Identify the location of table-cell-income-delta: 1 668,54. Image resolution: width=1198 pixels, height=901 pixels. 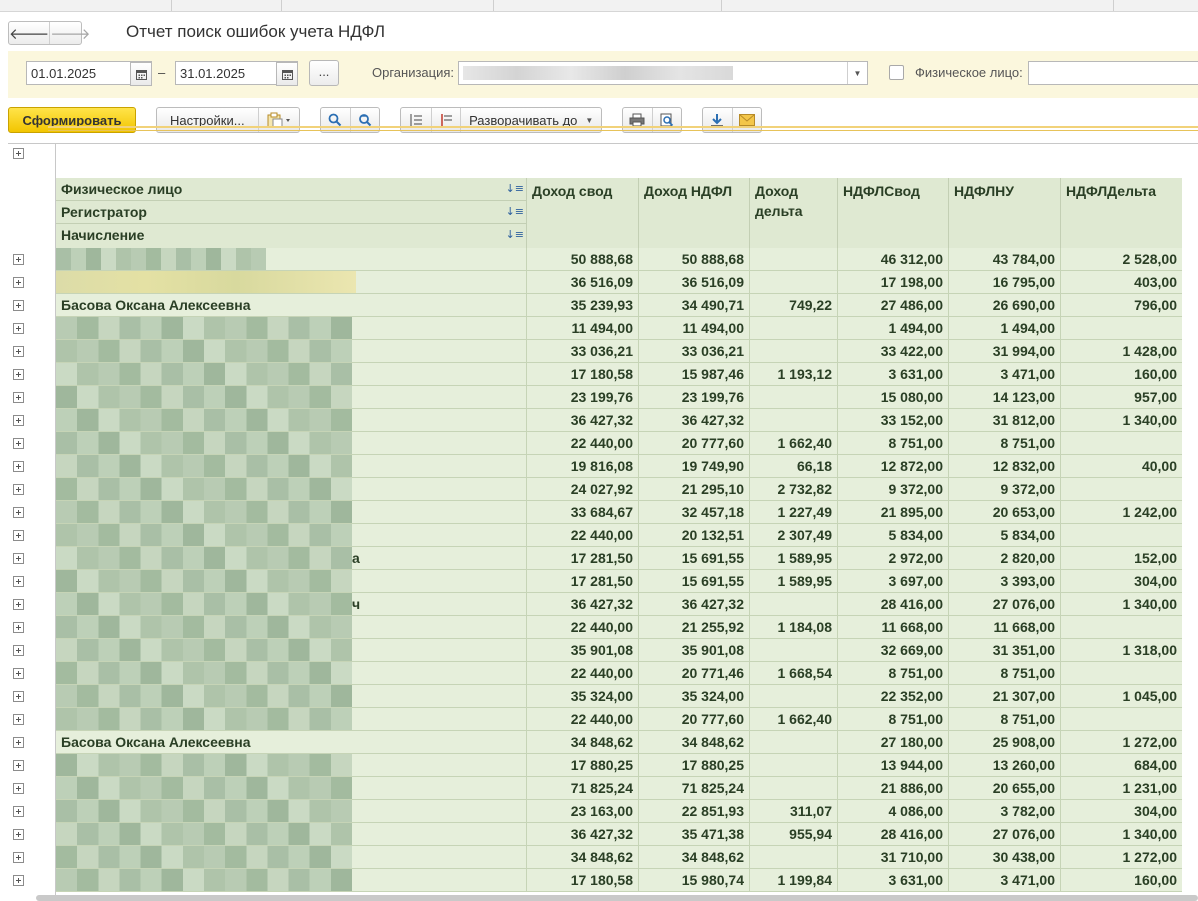
(793, 673).